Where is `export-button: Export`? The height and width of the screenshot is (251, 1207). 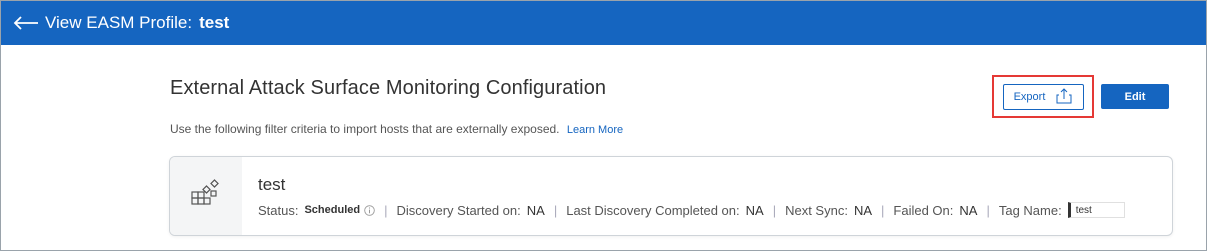 export-button: Export is located at coordinates (1043, 97).